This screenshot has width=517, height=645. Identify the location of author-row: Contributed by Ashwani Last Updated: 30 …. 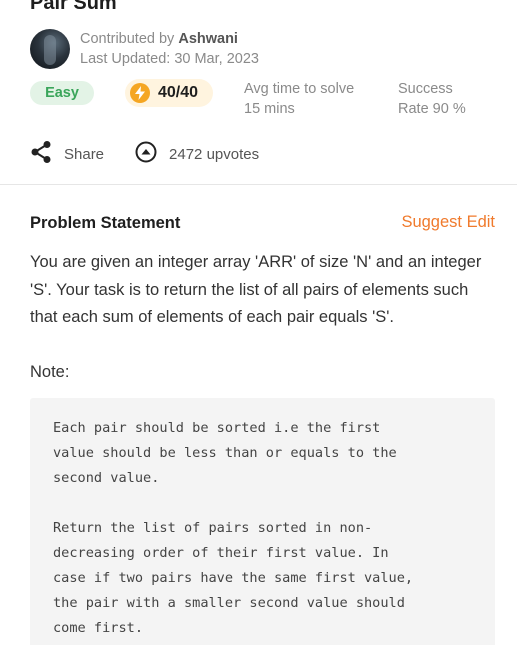
(144, 49).